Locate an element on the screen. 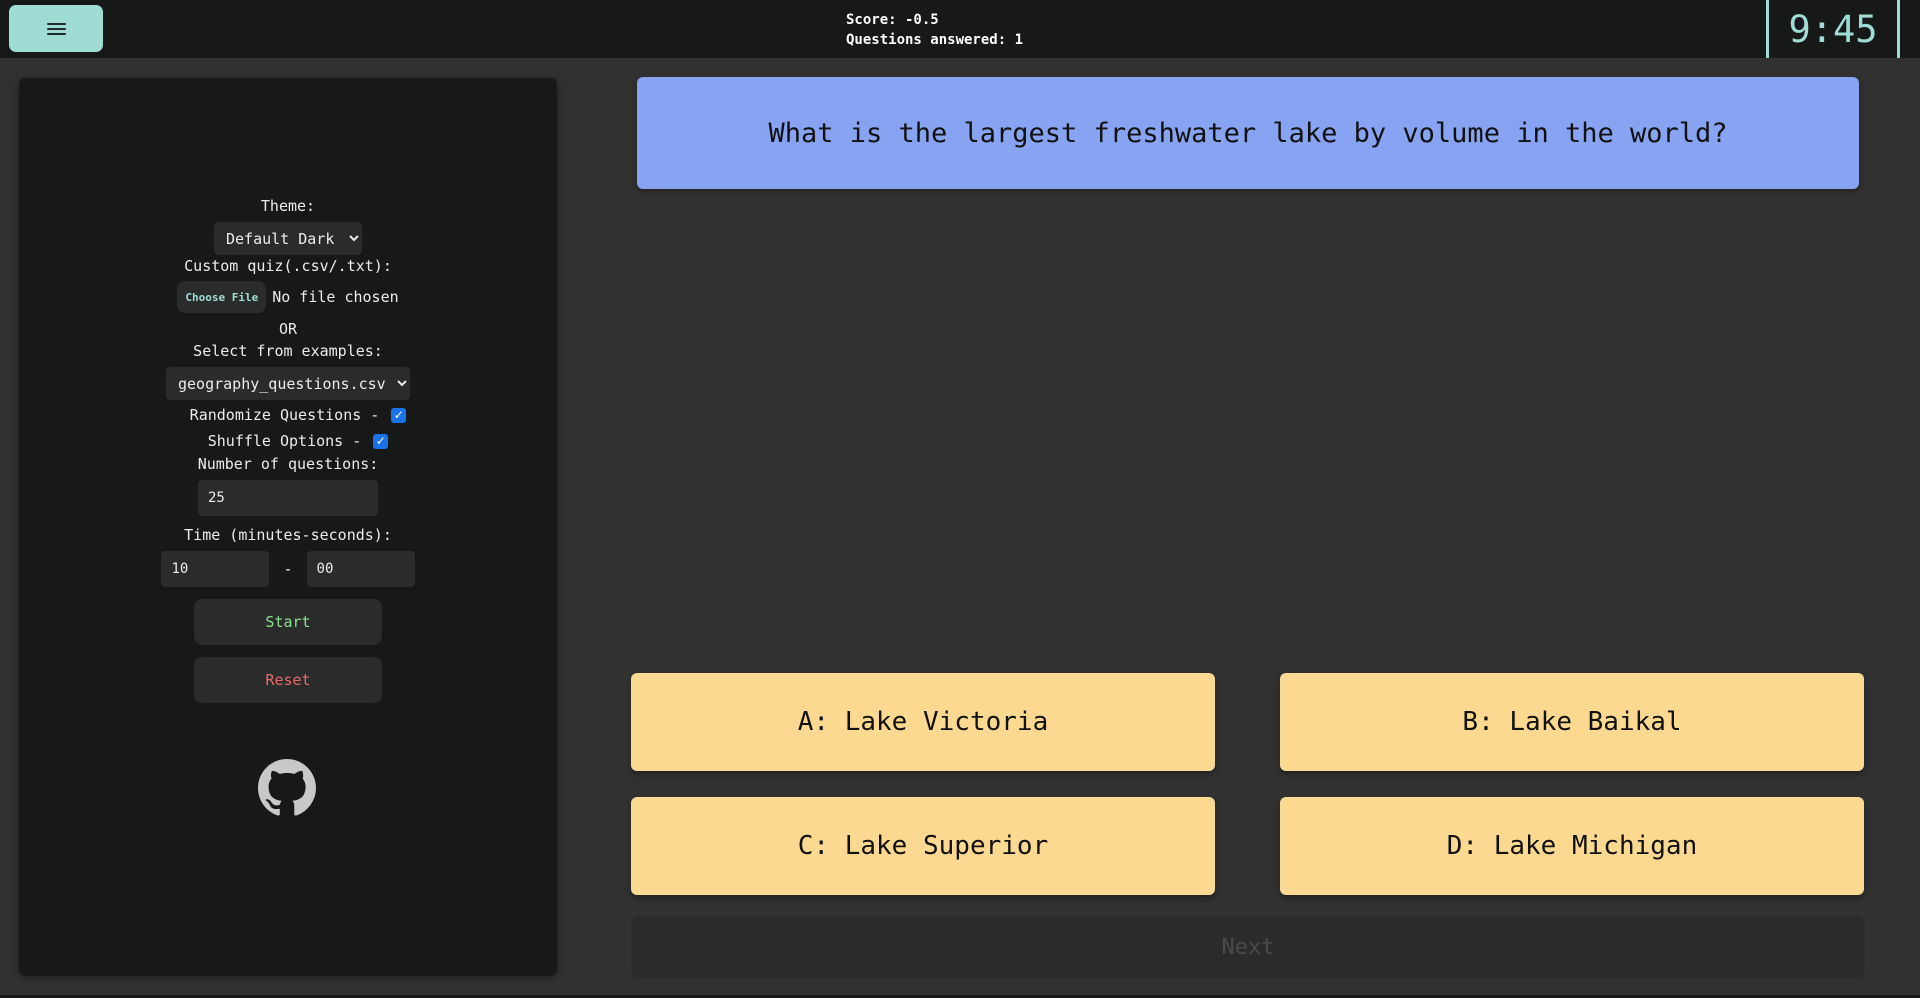  seconds-input is located at coordinates (360, 569).